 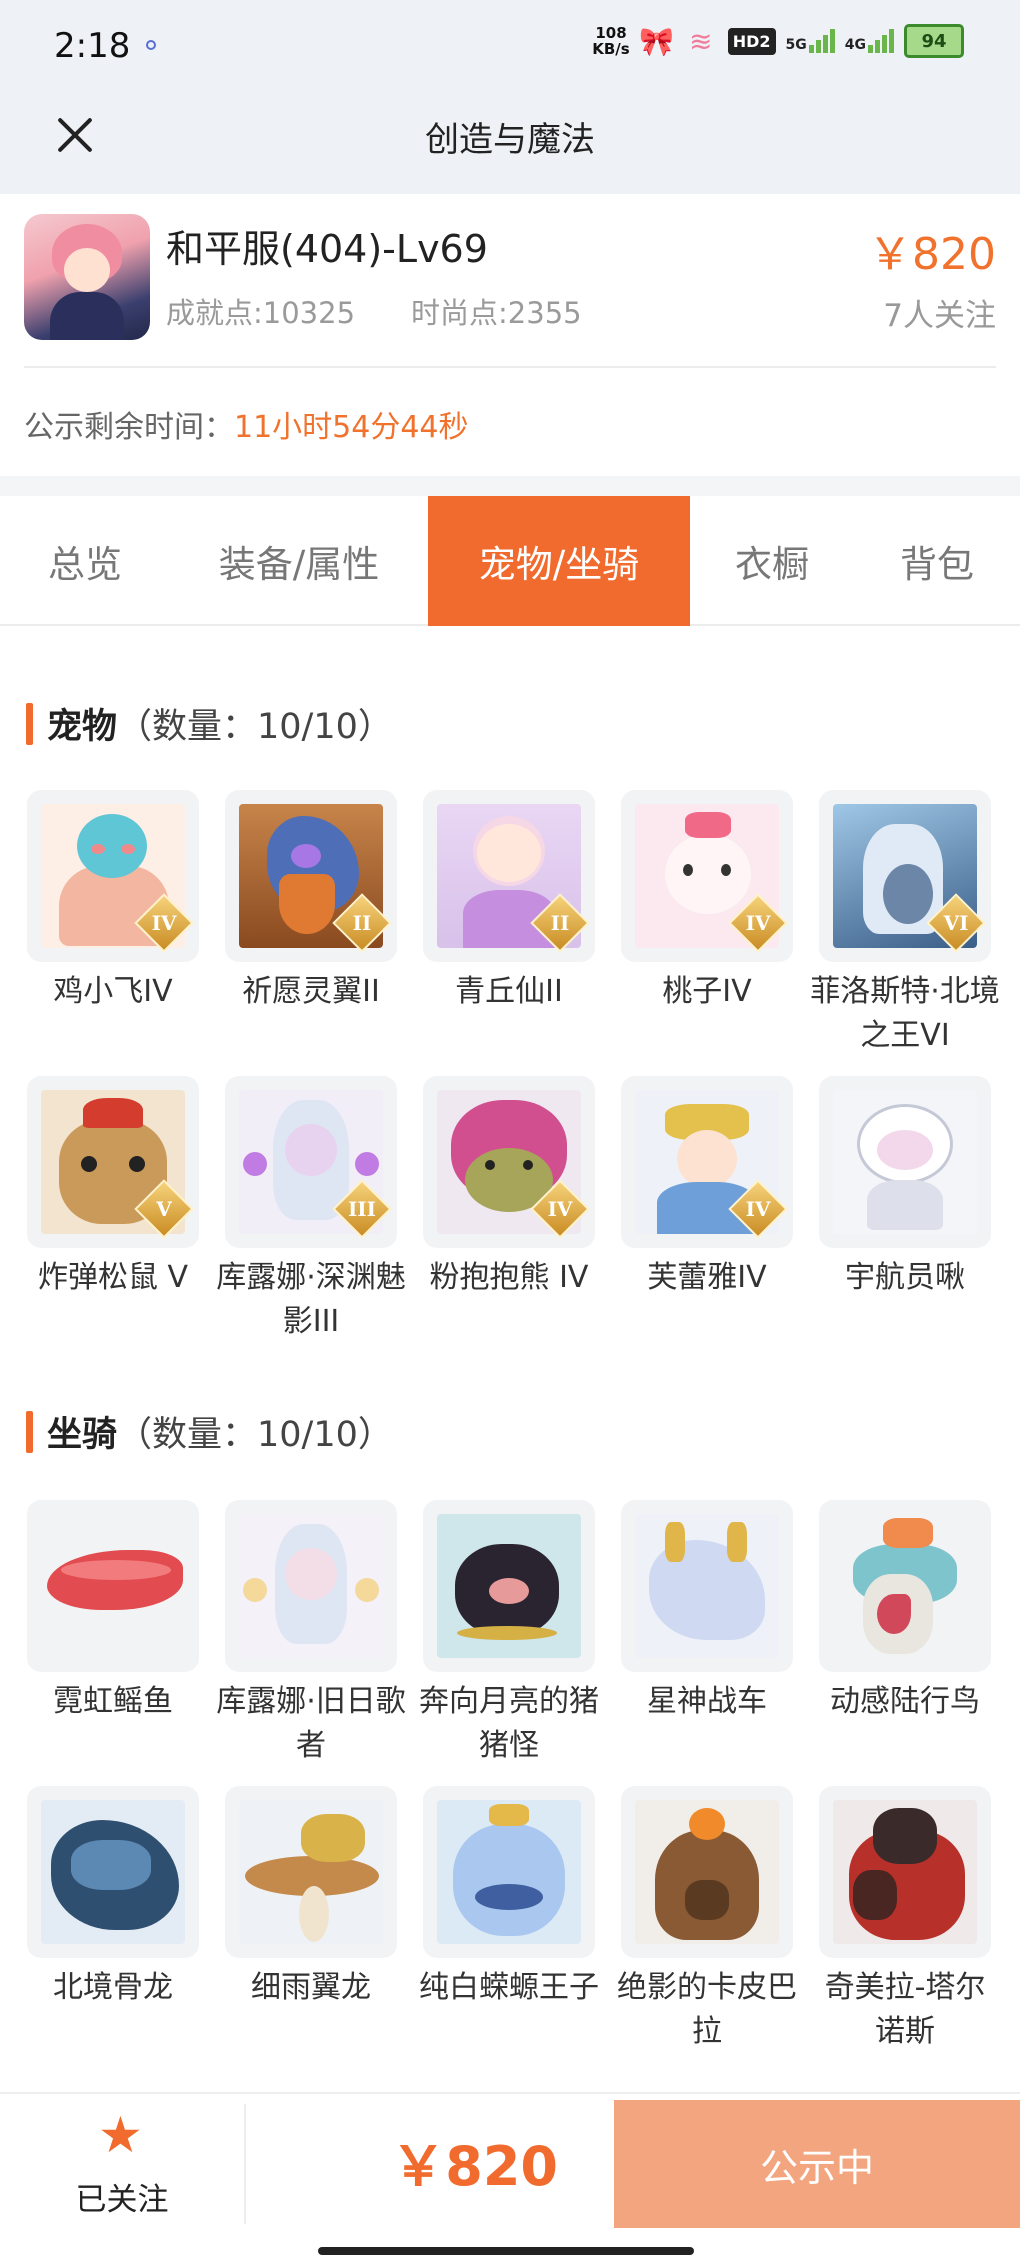 What do you see at coordinates (311, 1987) in the screenshot?
I see `mount-name: 细雨翼龙` at bounding box center [311, 1987].